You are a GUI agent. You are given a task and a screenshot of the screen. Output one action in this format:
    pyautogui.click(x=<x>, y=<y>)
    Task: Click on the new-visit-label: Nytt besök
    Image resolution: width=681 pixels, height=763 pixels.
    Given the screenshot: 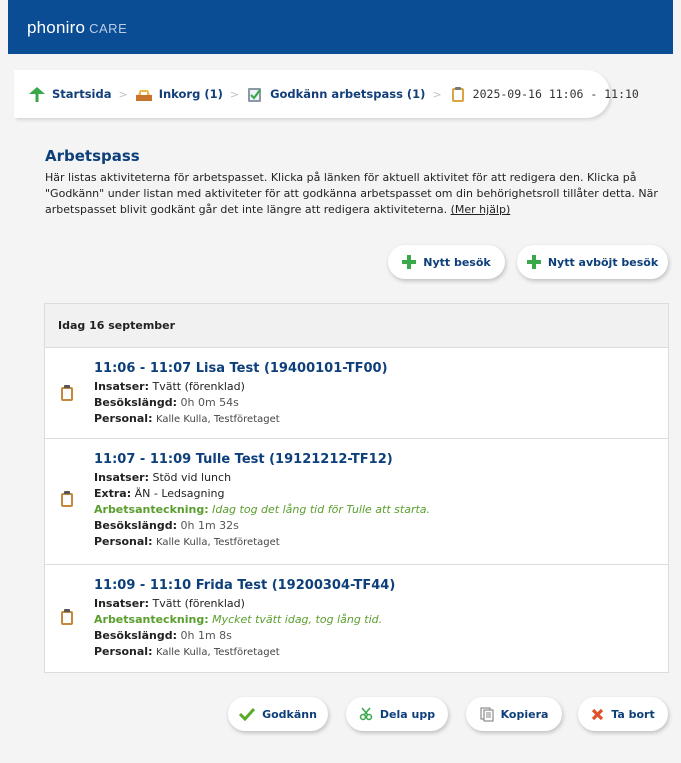 What is the action you would take?
    pyautogui.click(x=457, y=262)
    